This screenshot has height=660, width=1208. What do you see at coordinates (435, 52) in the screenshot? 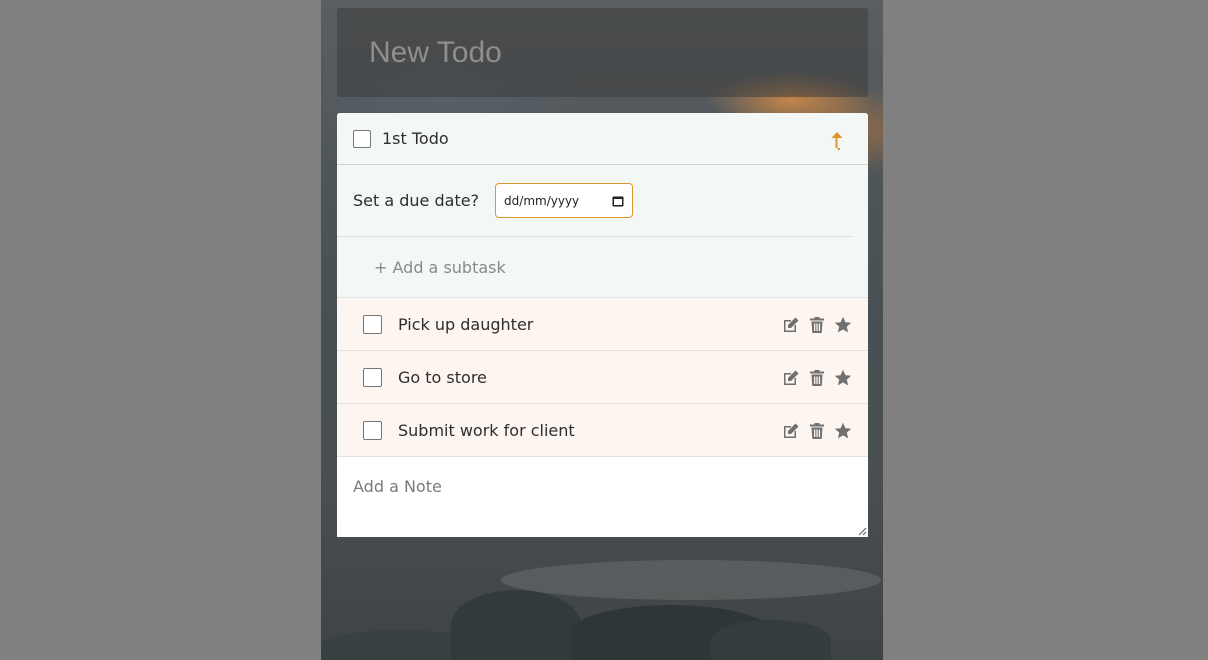
I see `new-todo-placeholder: New Todo` at bounding box center [435, 52].